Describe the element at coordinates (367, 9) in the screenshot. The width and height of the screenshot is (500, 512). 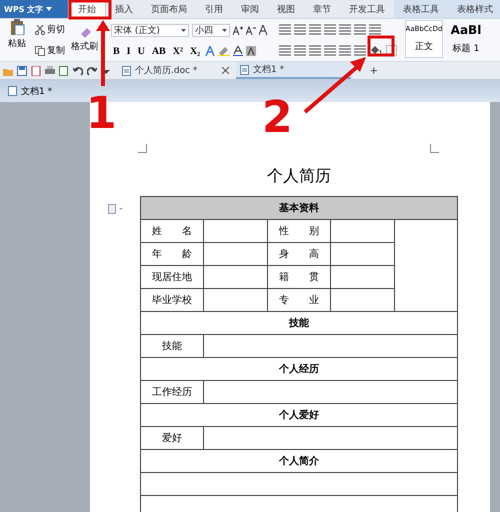
I see `menu-tab: 开发工具` at that location.